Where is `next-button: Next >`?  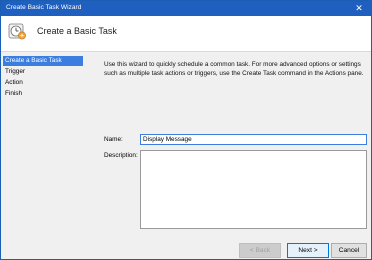
next-button: Next > is located at coordinates (308, 250).